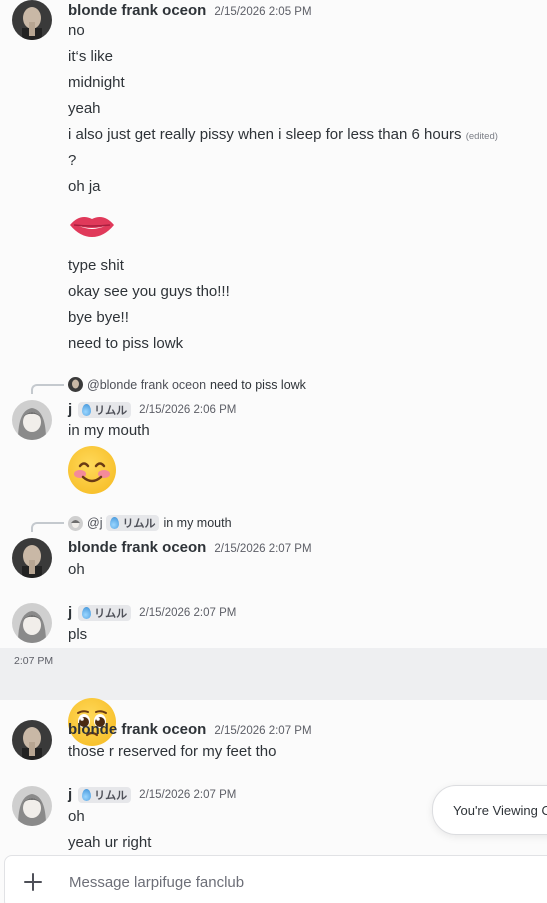  Describe the element at coordinates (84, 108) in the screenshot. I see `message-text: yeah` at that location.